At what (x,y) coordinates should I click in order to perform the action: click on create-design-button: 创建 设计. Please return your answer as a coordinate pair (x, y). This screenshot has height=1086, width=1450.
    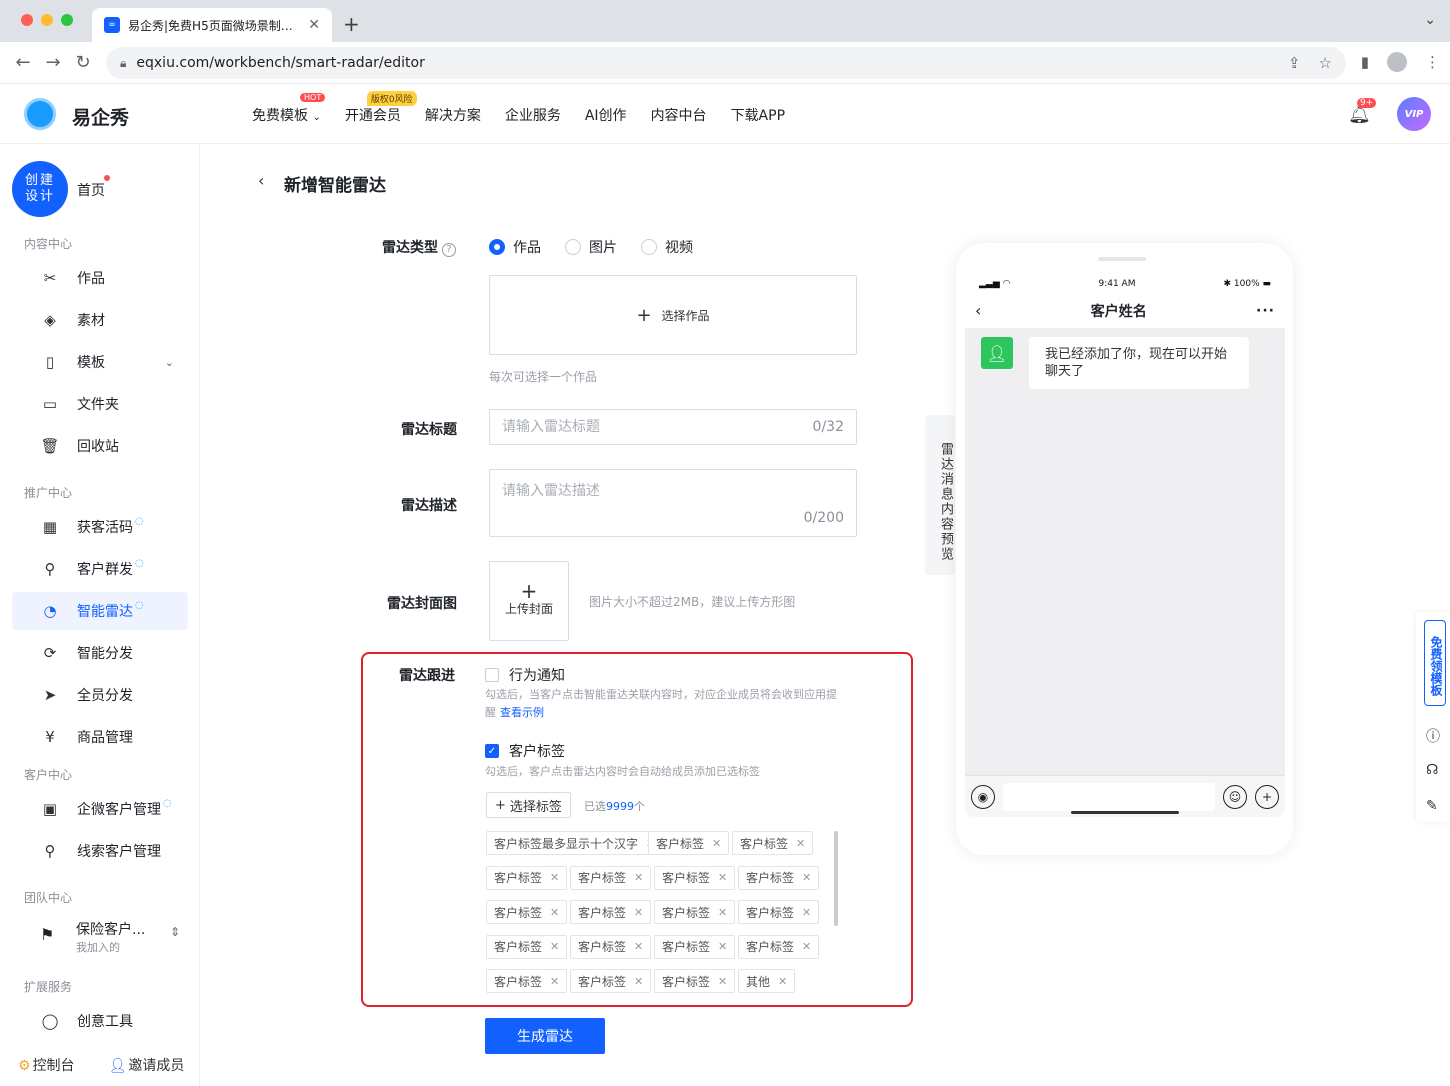
    Looking at the image, I should click on (40, 189).